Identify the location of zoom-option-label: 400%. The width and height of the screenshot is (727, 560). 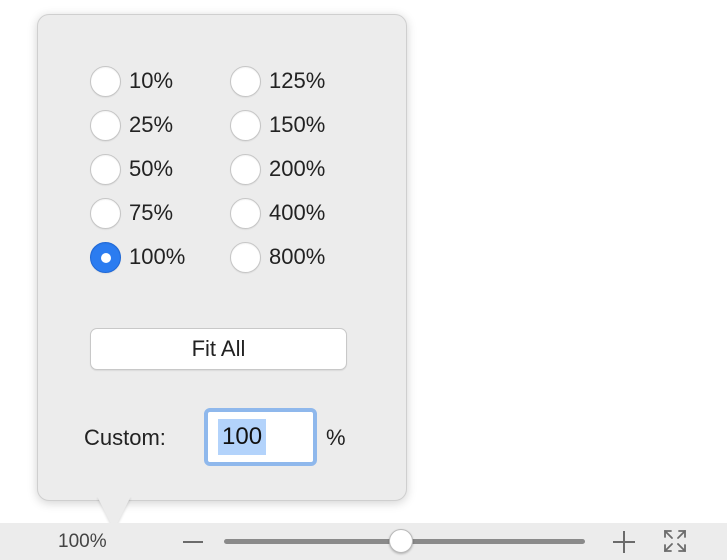
(297, 212).